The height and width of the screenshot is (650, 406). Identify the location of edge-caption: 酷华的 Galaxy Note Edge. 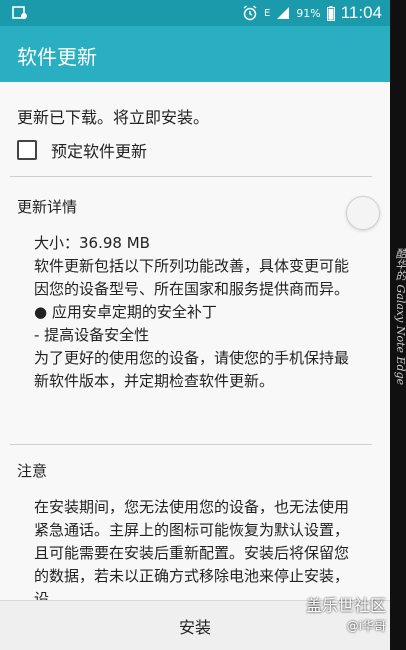
(400, 317).